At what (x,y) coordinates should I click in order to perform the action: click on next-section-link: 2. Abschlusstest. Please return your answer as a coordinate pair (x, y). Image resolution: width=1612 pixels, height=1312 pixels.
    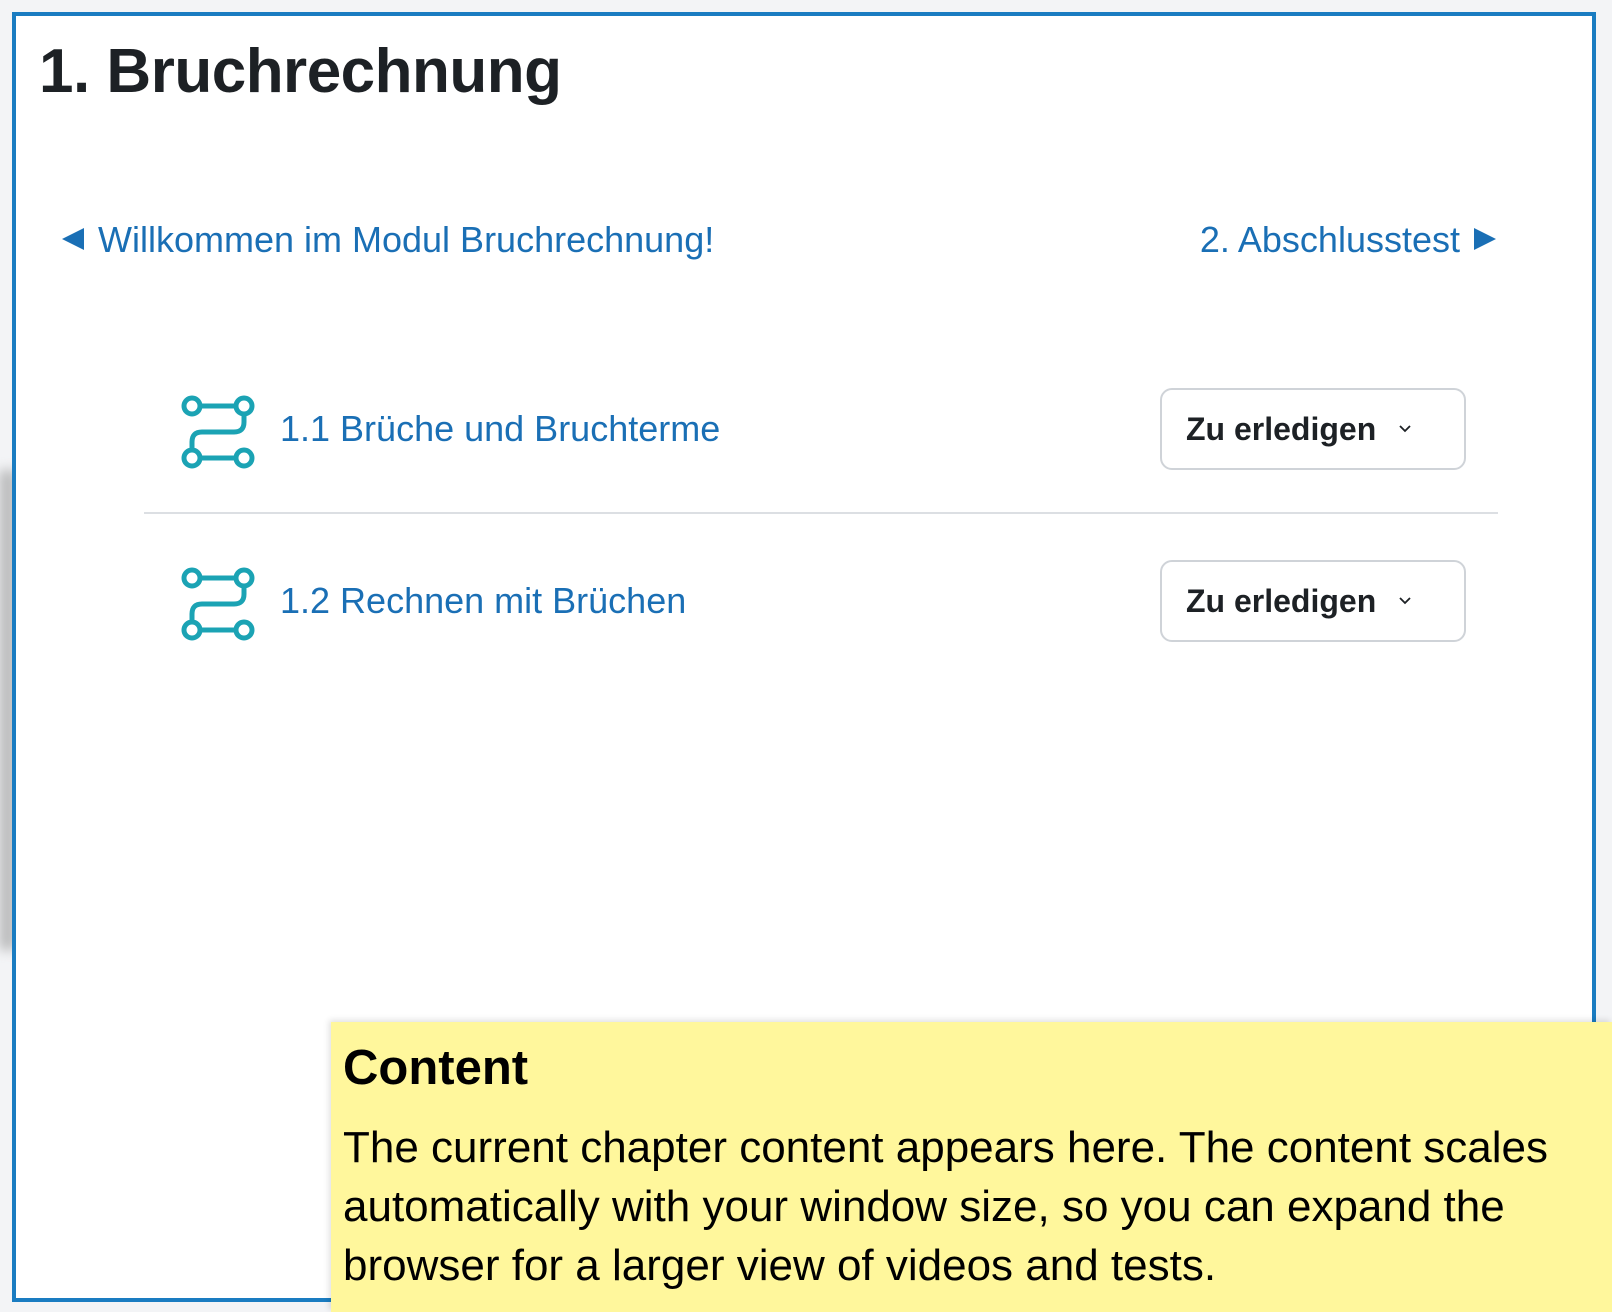
    Looking at the image, I should click on (1348, 240).